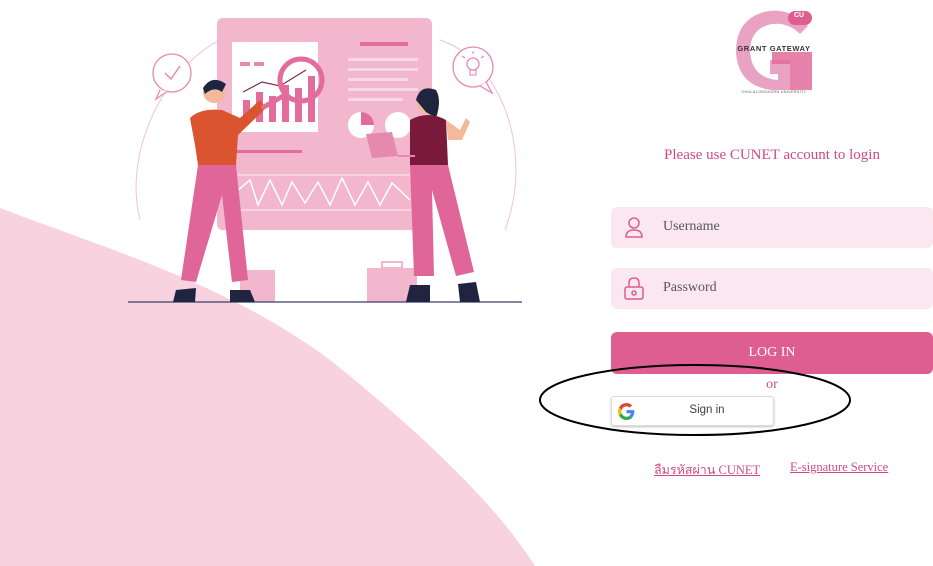 The image size is (933, 566). What do you see at coordinates (772, 155) in the screenshot?
I see `login-instruction: Please use CUNET account to login` at bounding box center [772, 155].